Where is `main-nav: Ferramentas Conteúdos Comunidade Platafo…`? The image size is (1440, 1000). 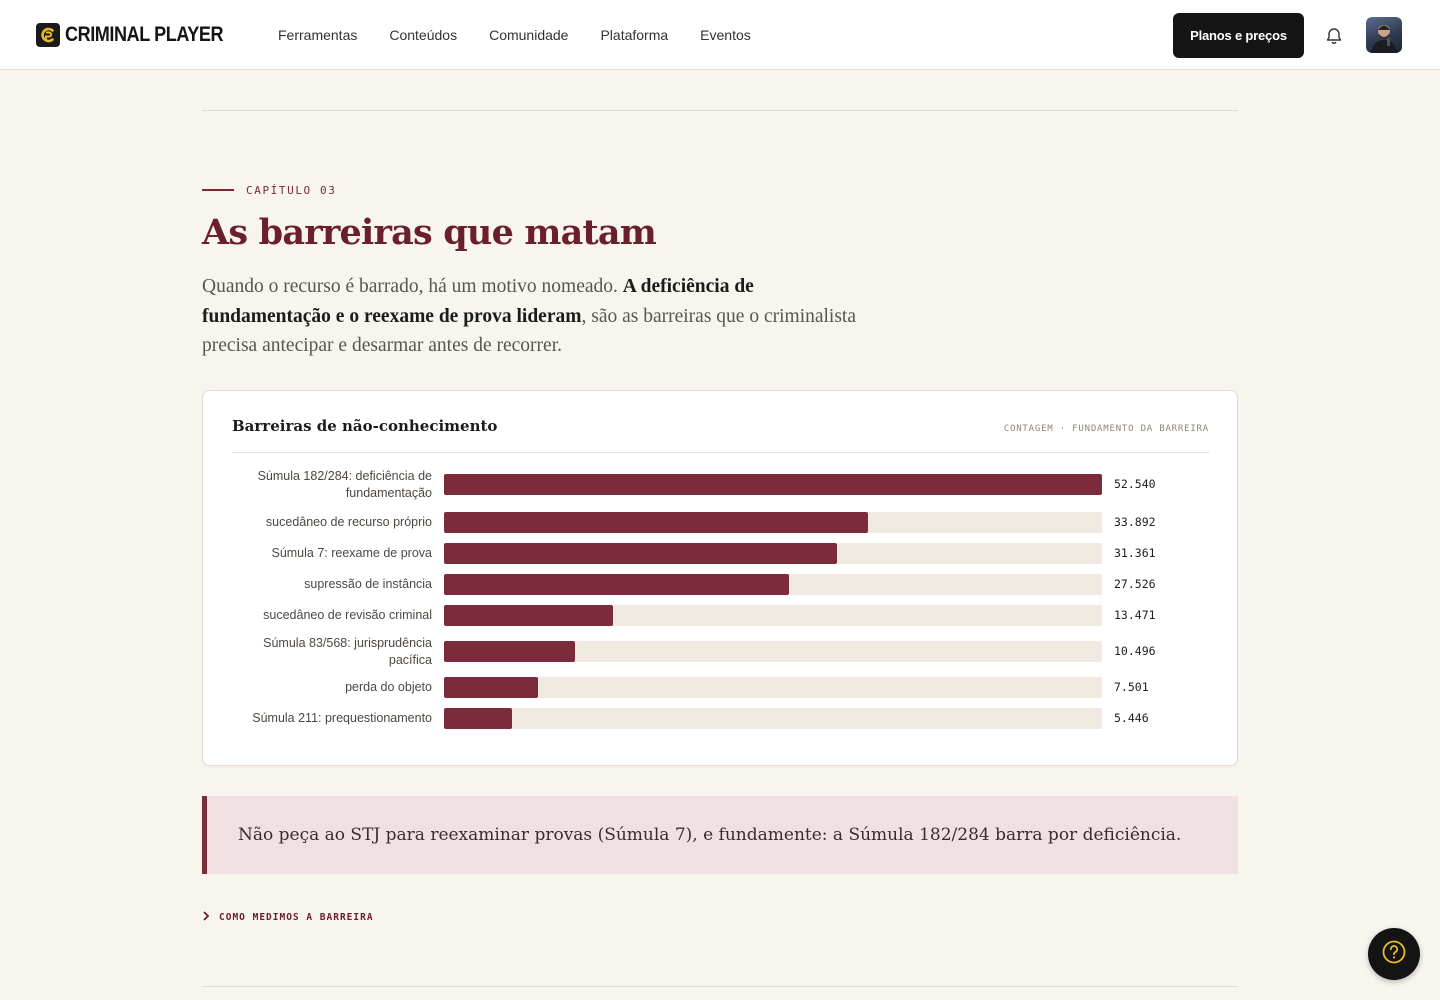 main-nav: Ferramentas Conteúdos Comunidade Platafo… is located at coordinates (514, 35).